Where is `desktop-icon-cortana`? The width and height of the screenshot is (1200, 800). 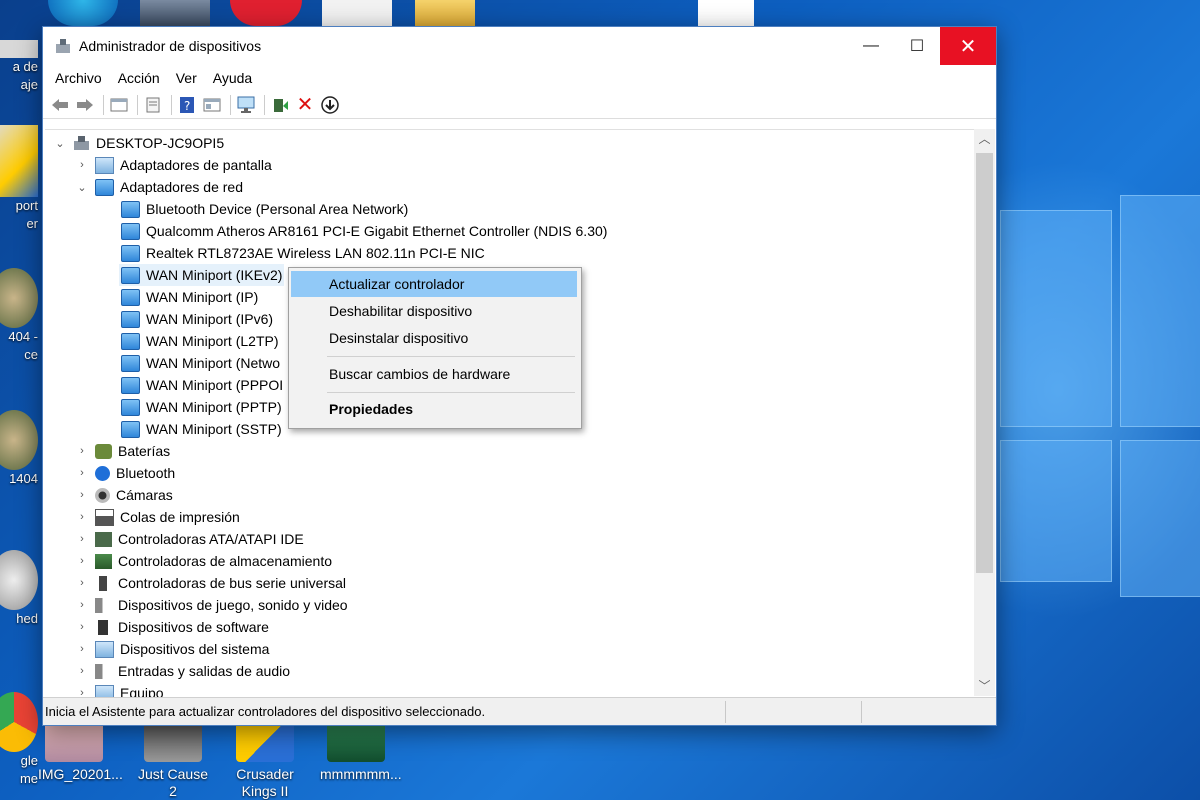
desktop-icon-cortana is located at coordinates (266, 13).